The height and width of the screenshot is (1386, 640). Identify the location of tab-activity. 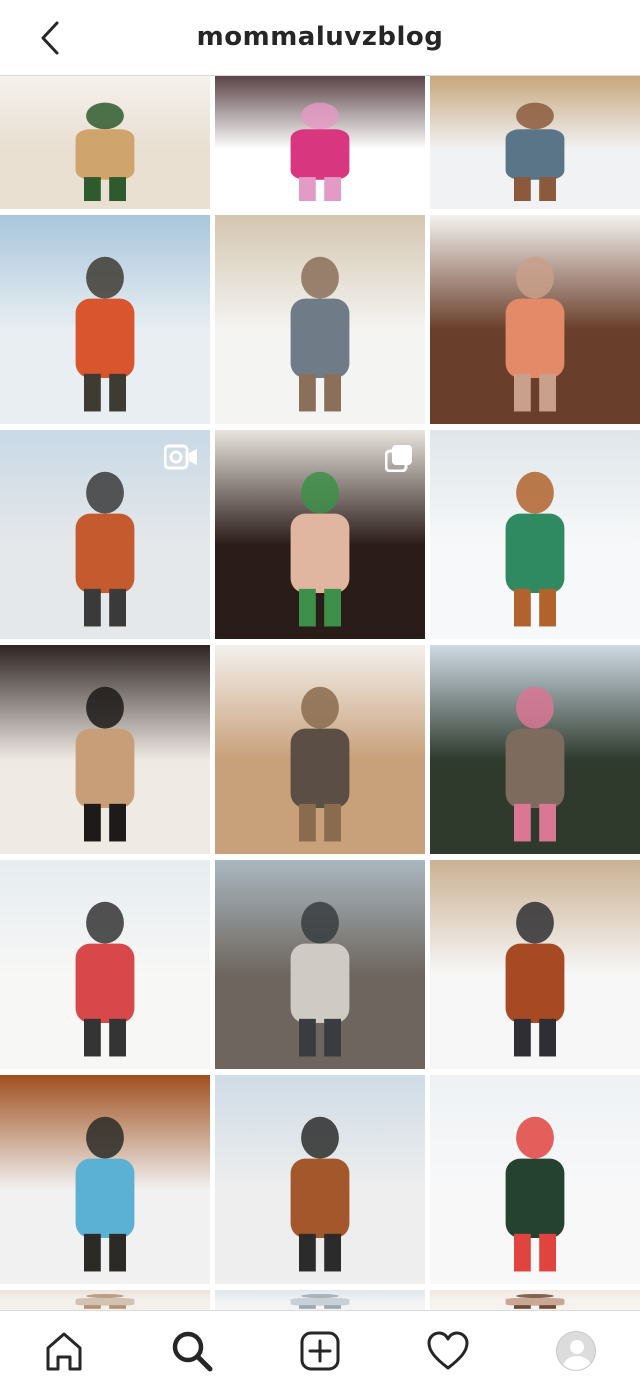
(448, 1351).